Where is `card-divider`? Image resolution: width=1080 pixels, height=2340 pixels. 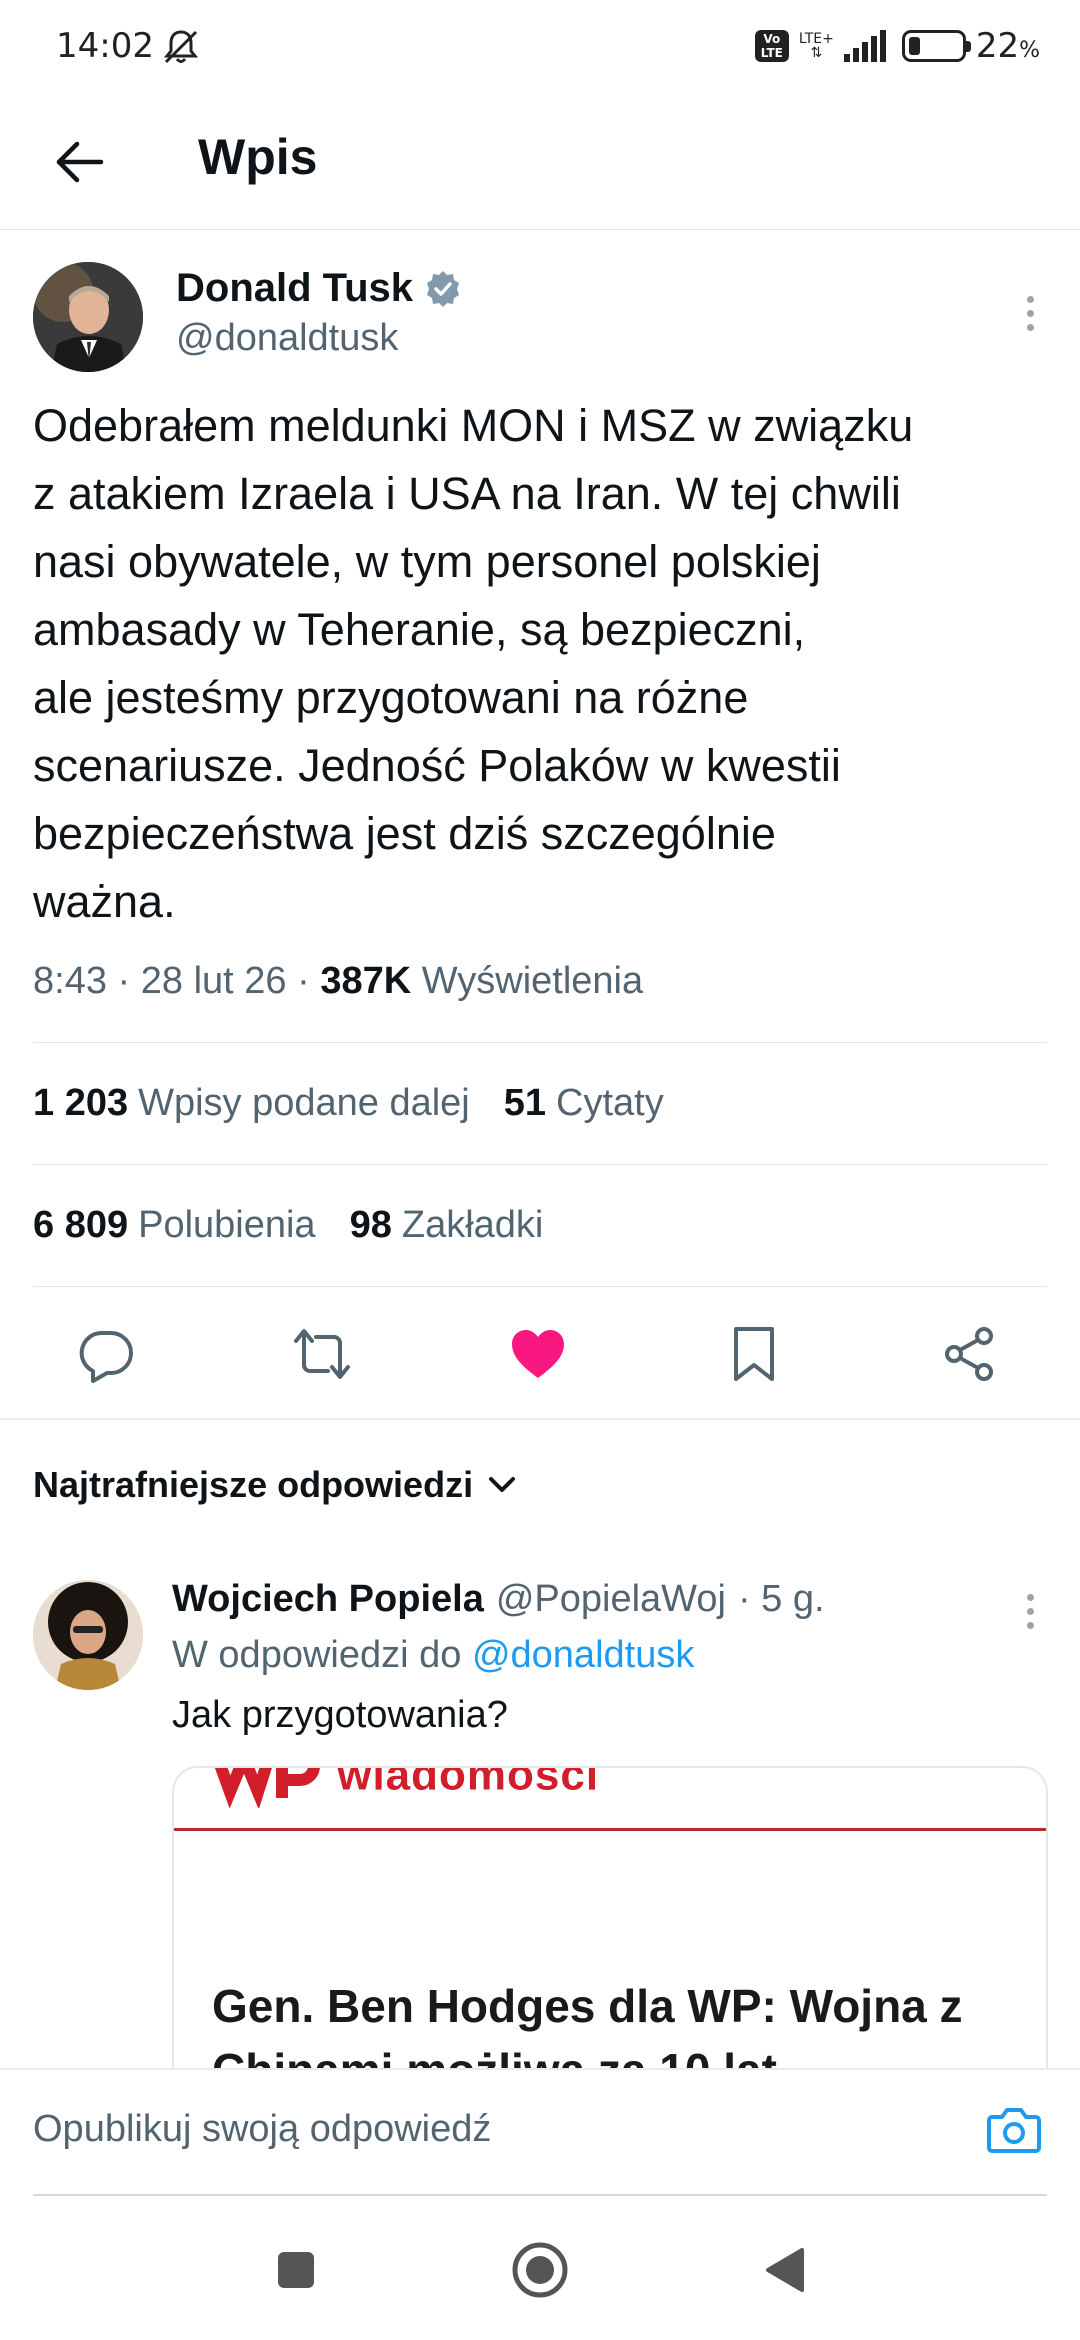 card-divider is located at coordinates (610, 1829).